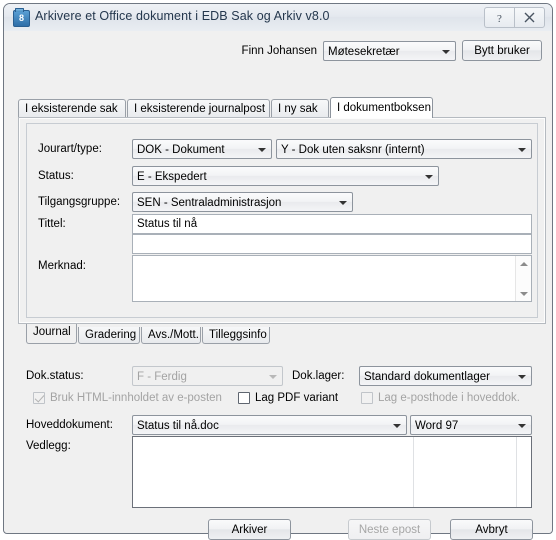 This screenshot has width=556, height=540. What do you see at coordinates (198, 108) in the screenshot?
I see `tab-i-eksisterende-journalpost: I eksisterende journalpost` at bounding box center [198, 108].